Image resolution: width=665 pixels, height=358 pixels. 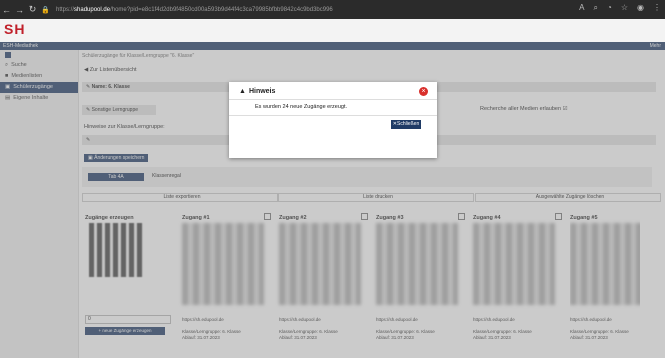 What do you see at coordinates (596, 8) in the screenshot?
I see `zoom-icon: ⌕` at bounding box center [596, 8].